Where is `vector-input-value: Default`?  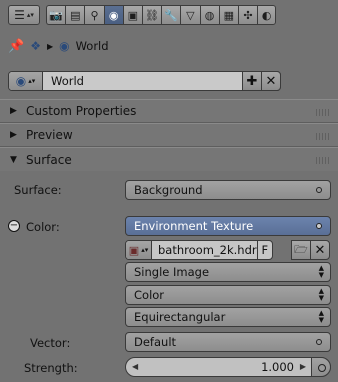 vector-input-value: Default is located at coordinates (155, 342).